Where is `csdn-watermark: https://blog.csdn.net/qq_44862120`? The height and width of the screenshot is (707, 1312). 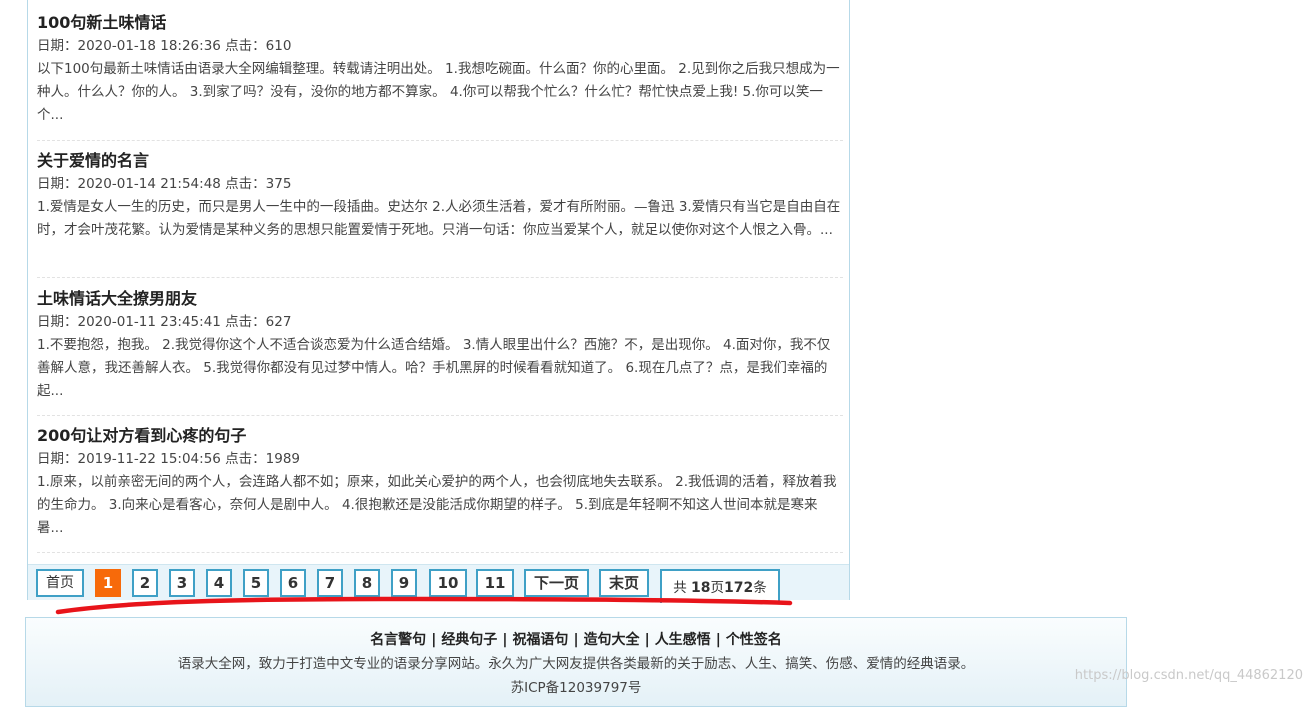 csdn-watermark: https://blog.csdn.net/qq_44862120 is located at coordinates (1188, 675).